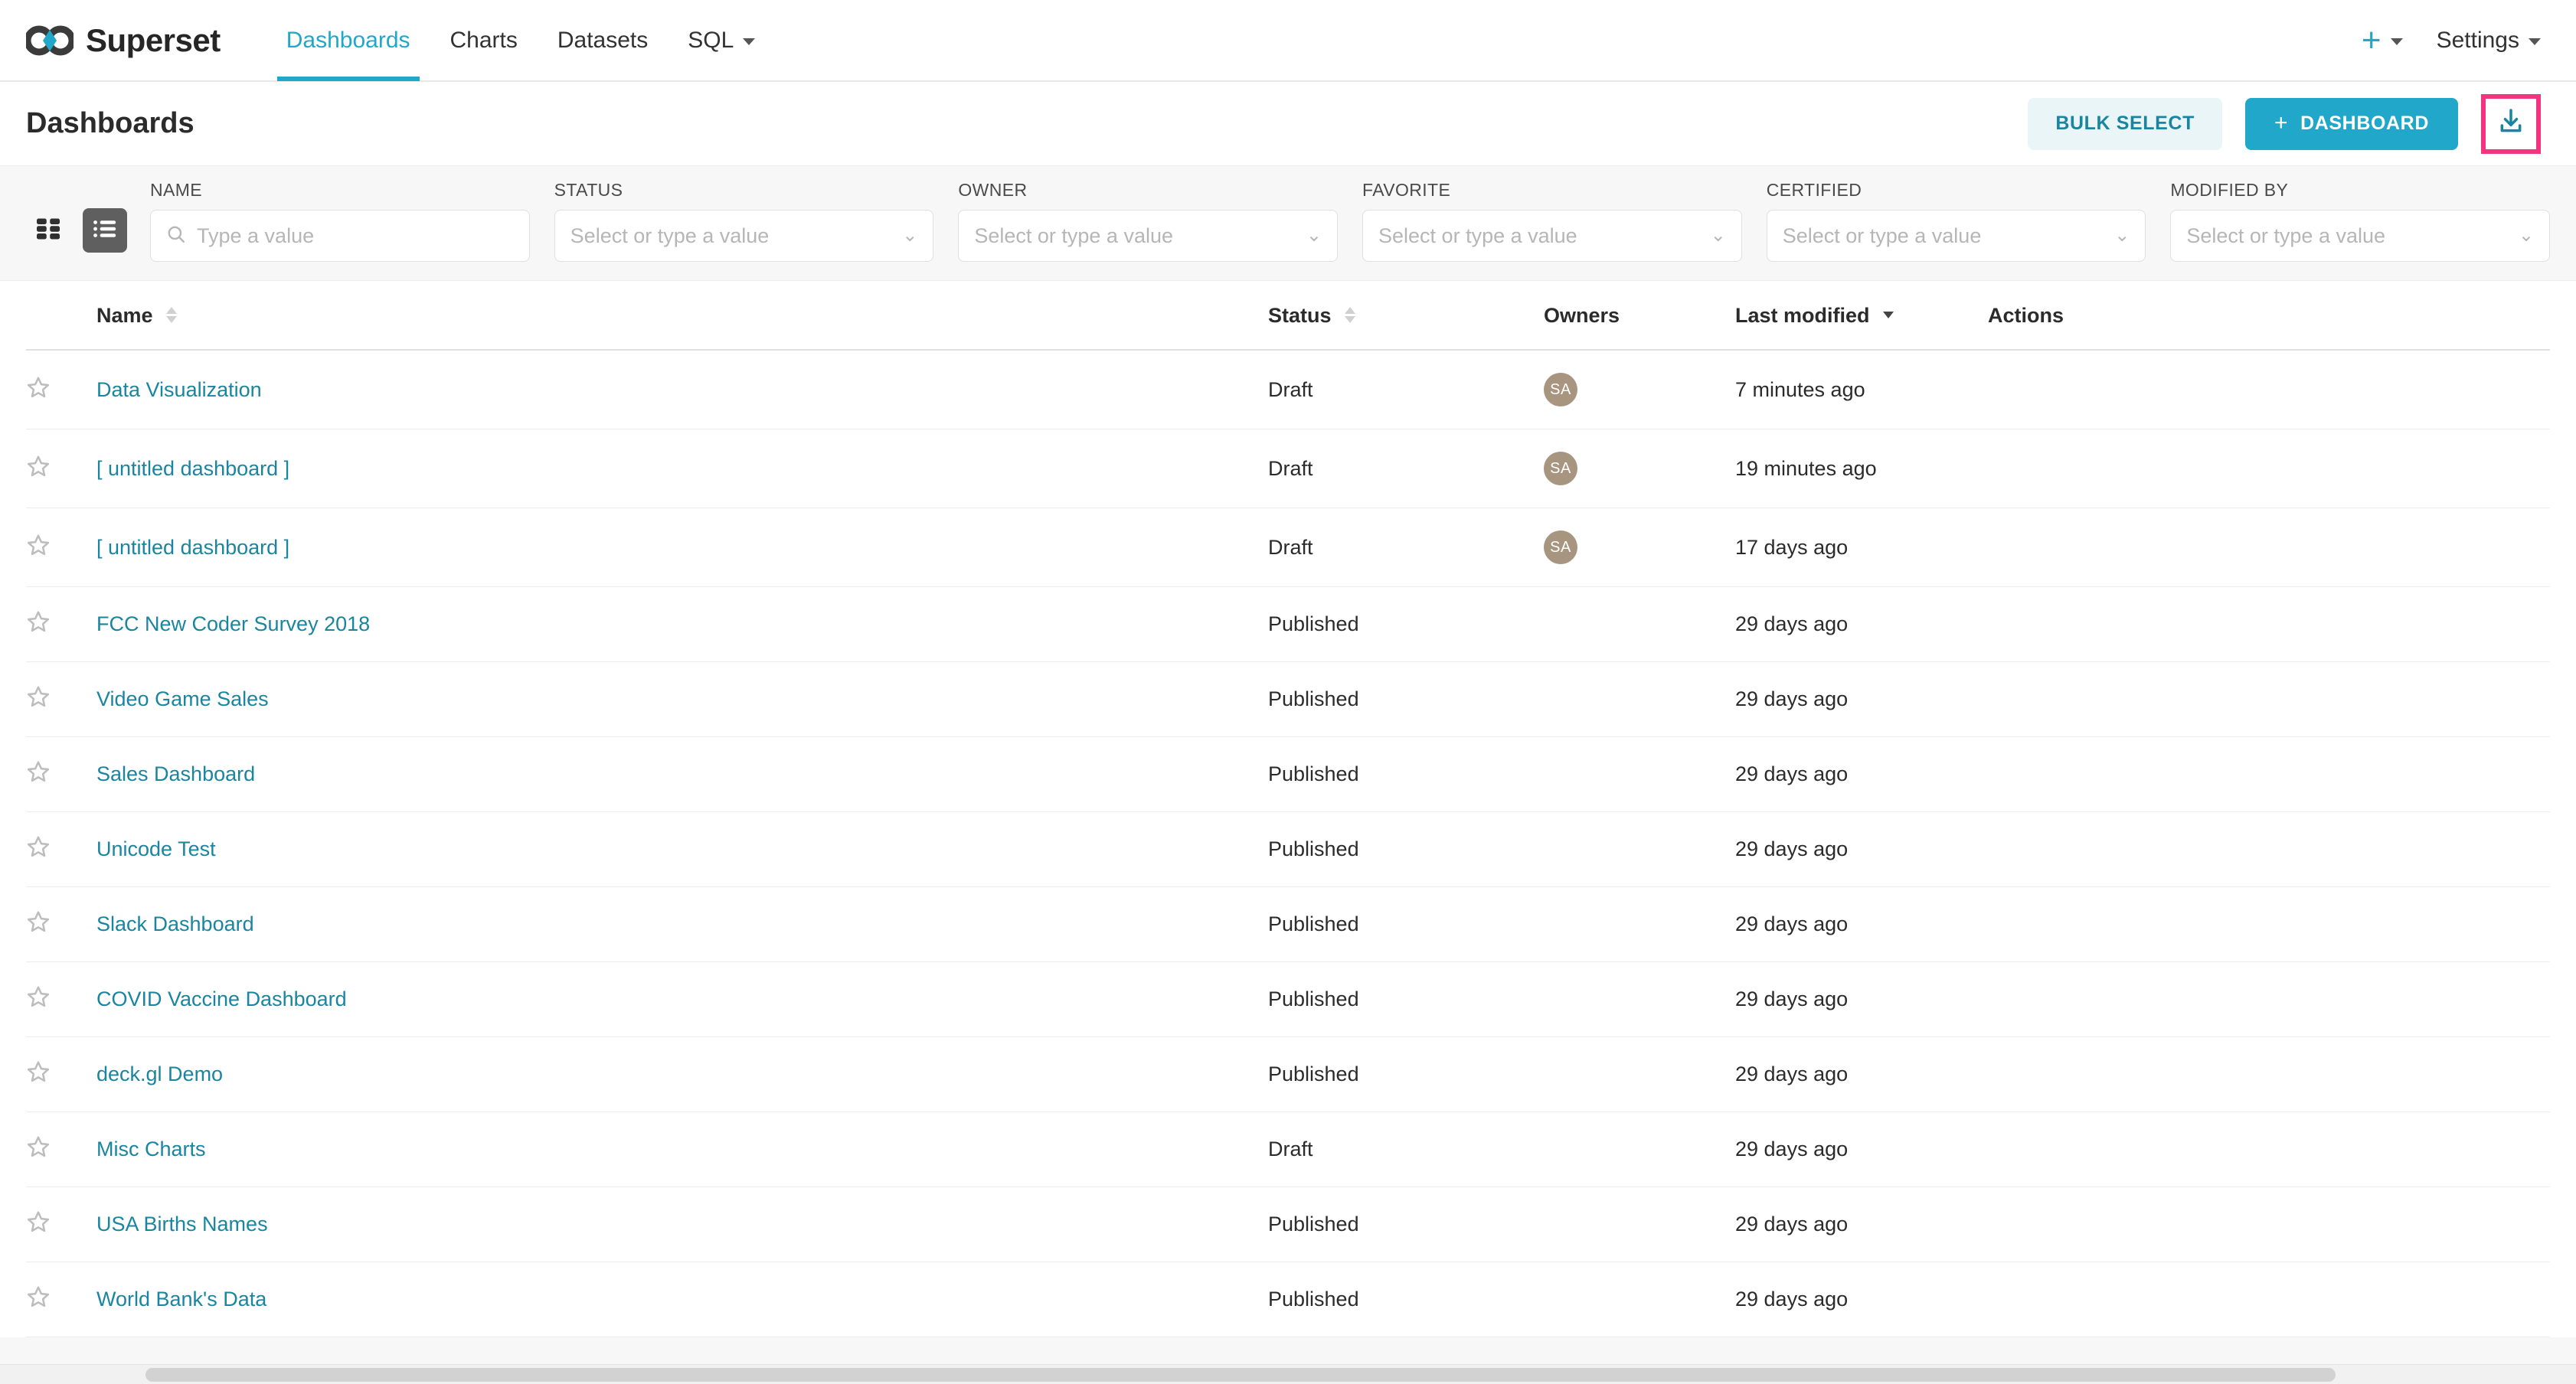 This screenshot has width=2576, height=1384. Describe the element at coordinates (340, 236) in the screenshot. I see `search-input: Type a value` at that location.